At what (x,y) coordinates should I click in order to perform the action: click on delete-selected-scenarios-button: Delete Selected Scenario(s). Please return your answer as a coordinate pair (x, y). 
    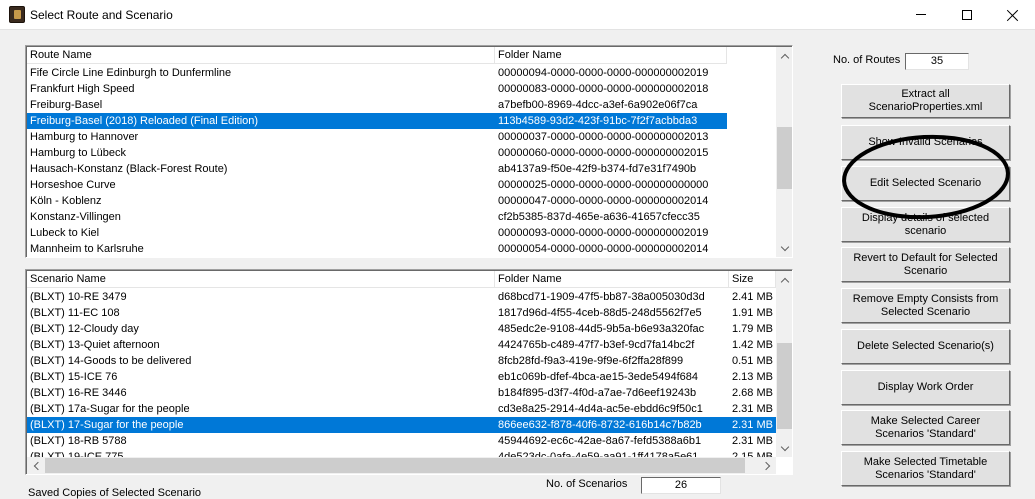
    Looking at the image, I should click on (925, 346).